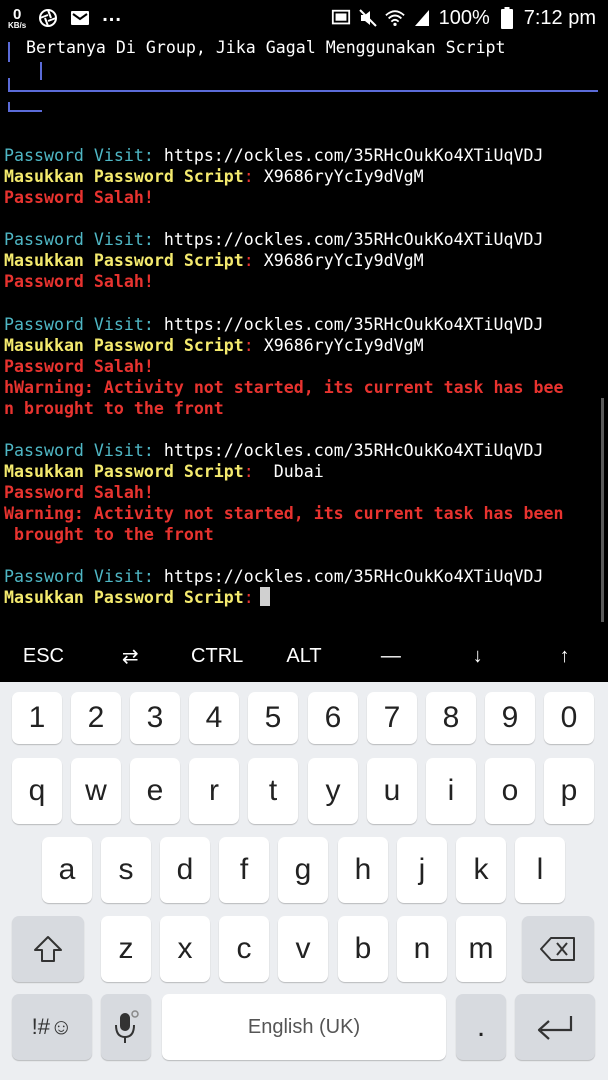 The image size is (608, 1080). I want to click on warning-line: n brought to the front, so click(114, 408).